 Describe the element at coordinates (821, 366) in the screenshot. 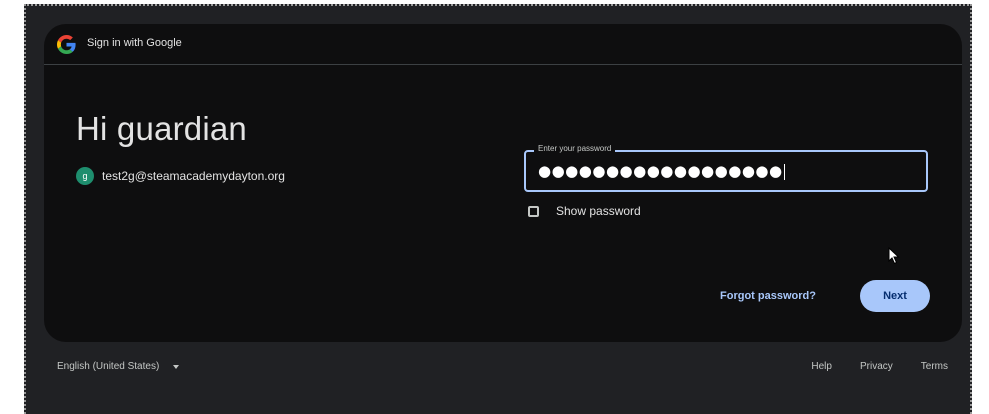

I see `help-link: Help` at that location.